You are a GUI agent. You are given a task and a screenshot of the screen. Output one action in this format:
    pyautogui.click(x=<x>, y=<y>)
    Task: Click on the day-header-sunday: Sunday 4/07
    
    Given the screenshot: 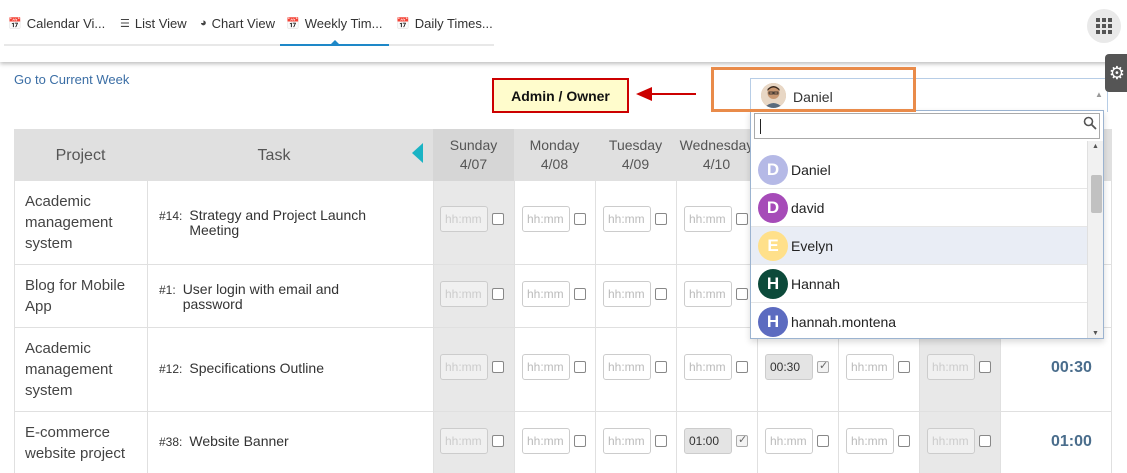 What is the action you would take?
    pyautogui.click(x=473, y=155)
    